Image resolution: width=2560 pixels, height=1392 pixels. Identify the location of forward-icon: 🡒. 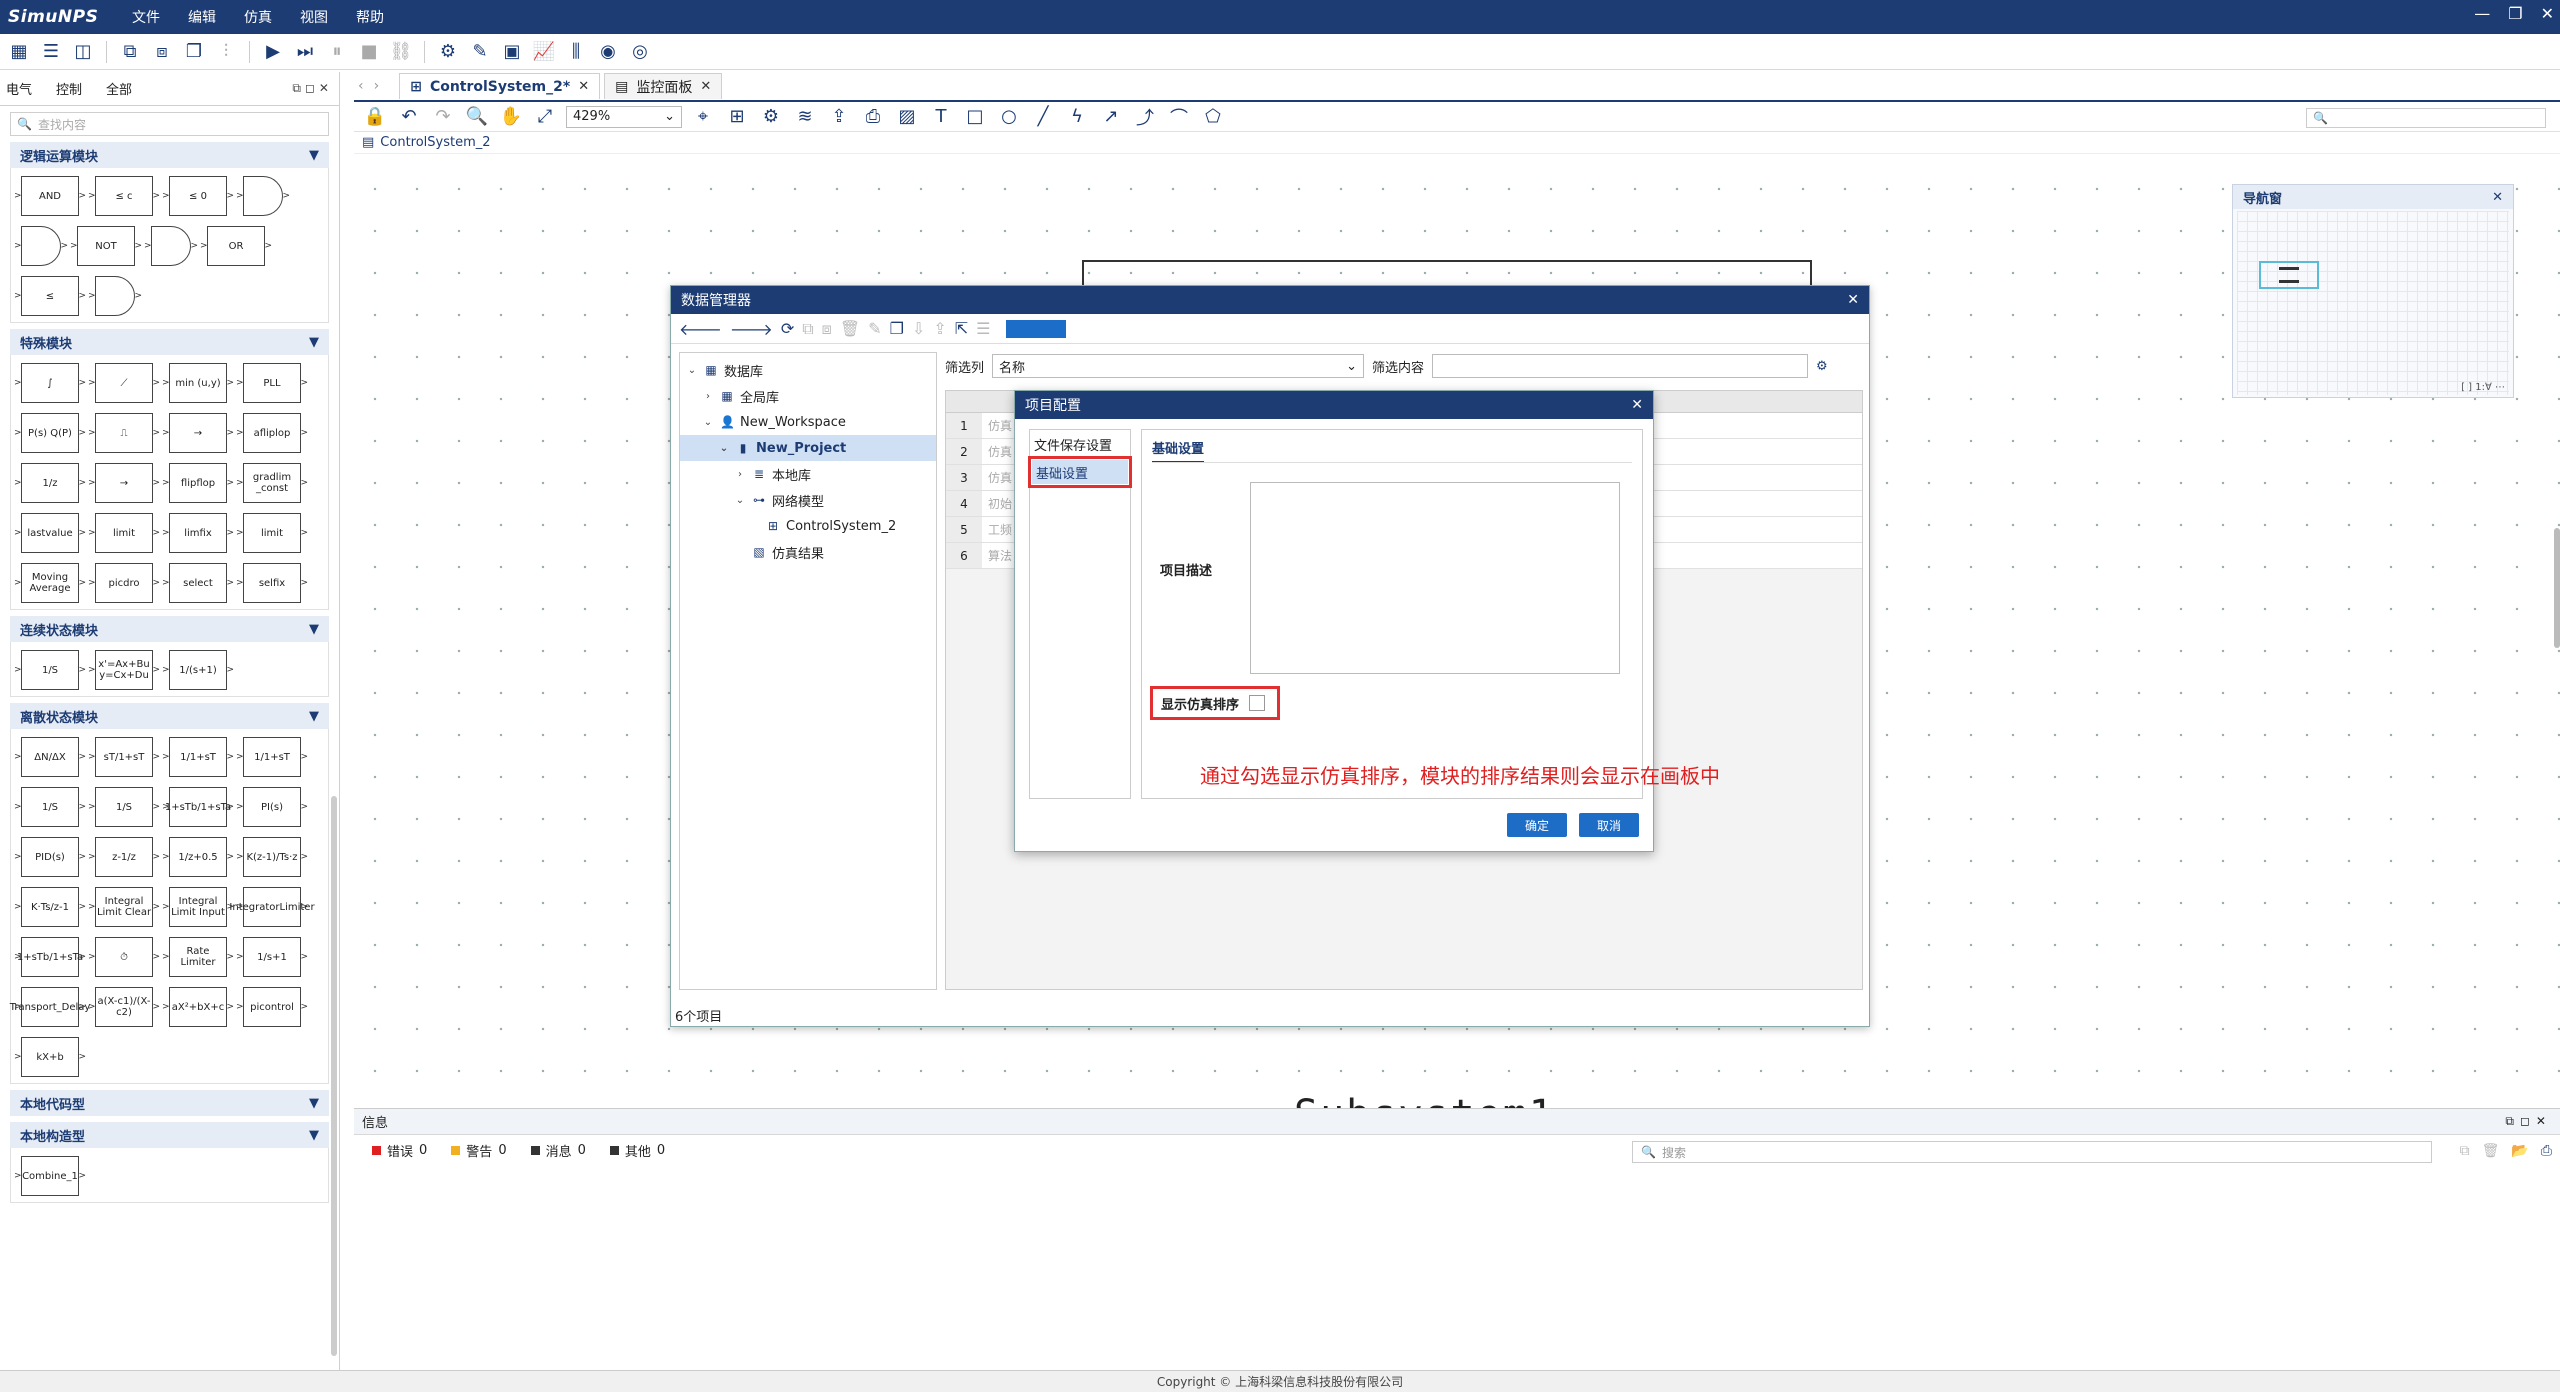
(751, 329).